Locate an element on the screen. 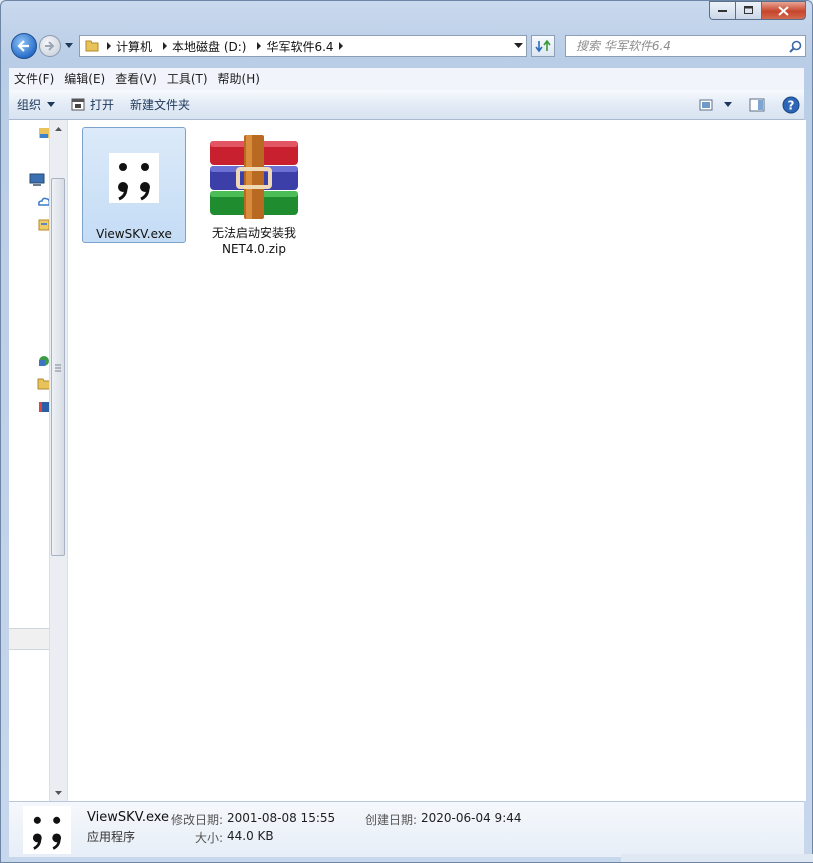 Image resolution: width=813 pixels, height=863 pixels. nav-pane-scrollbar is located at coordinates (58, 460).